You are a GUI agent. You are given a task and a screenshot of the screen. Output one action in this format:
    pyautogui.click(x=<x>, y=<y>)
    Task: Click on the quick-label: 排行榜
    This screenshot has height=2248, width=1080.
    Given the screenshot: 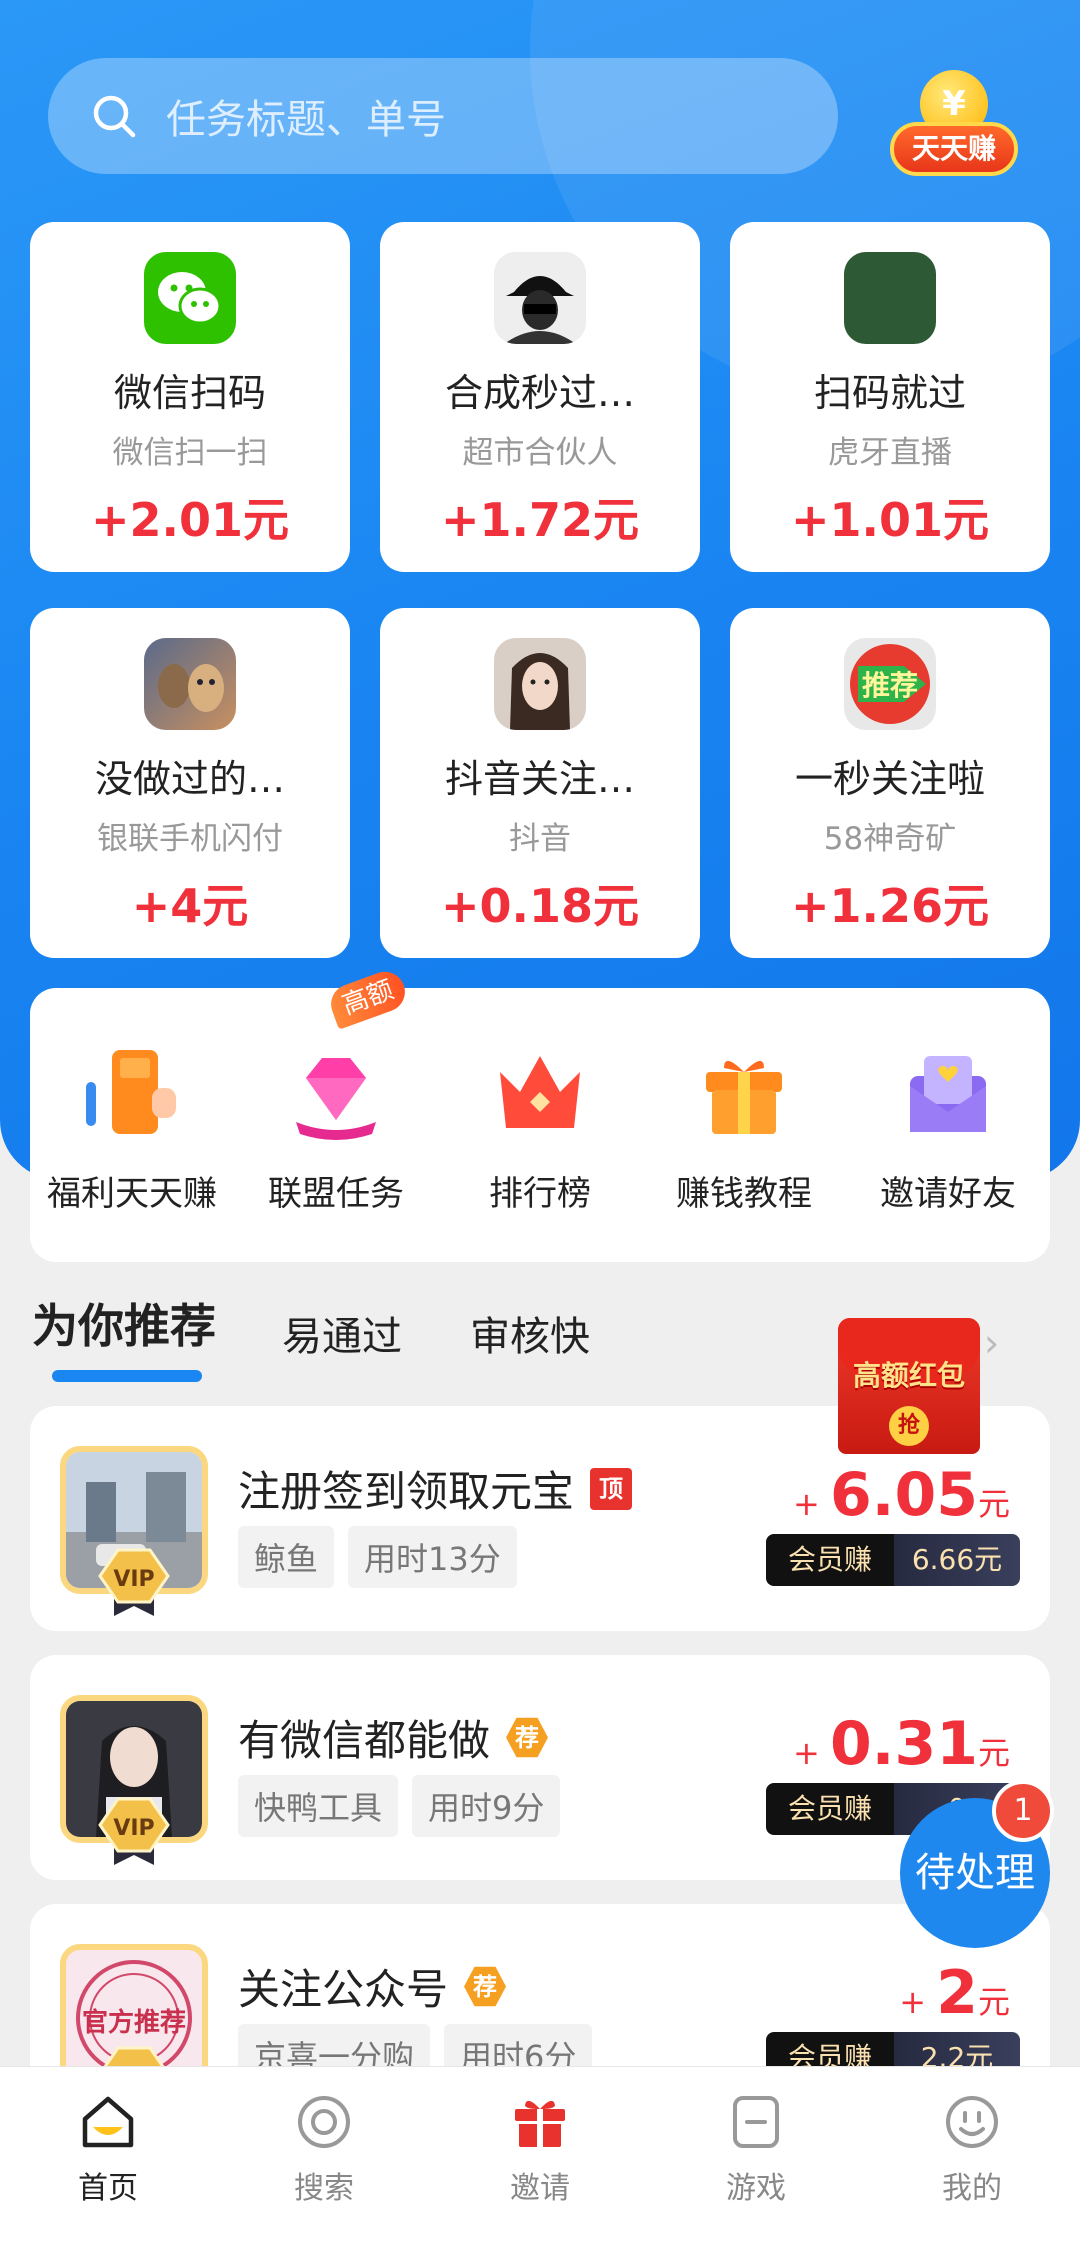 What is the action you would take?
    pyautogui.click(x=540, y=1194)
    